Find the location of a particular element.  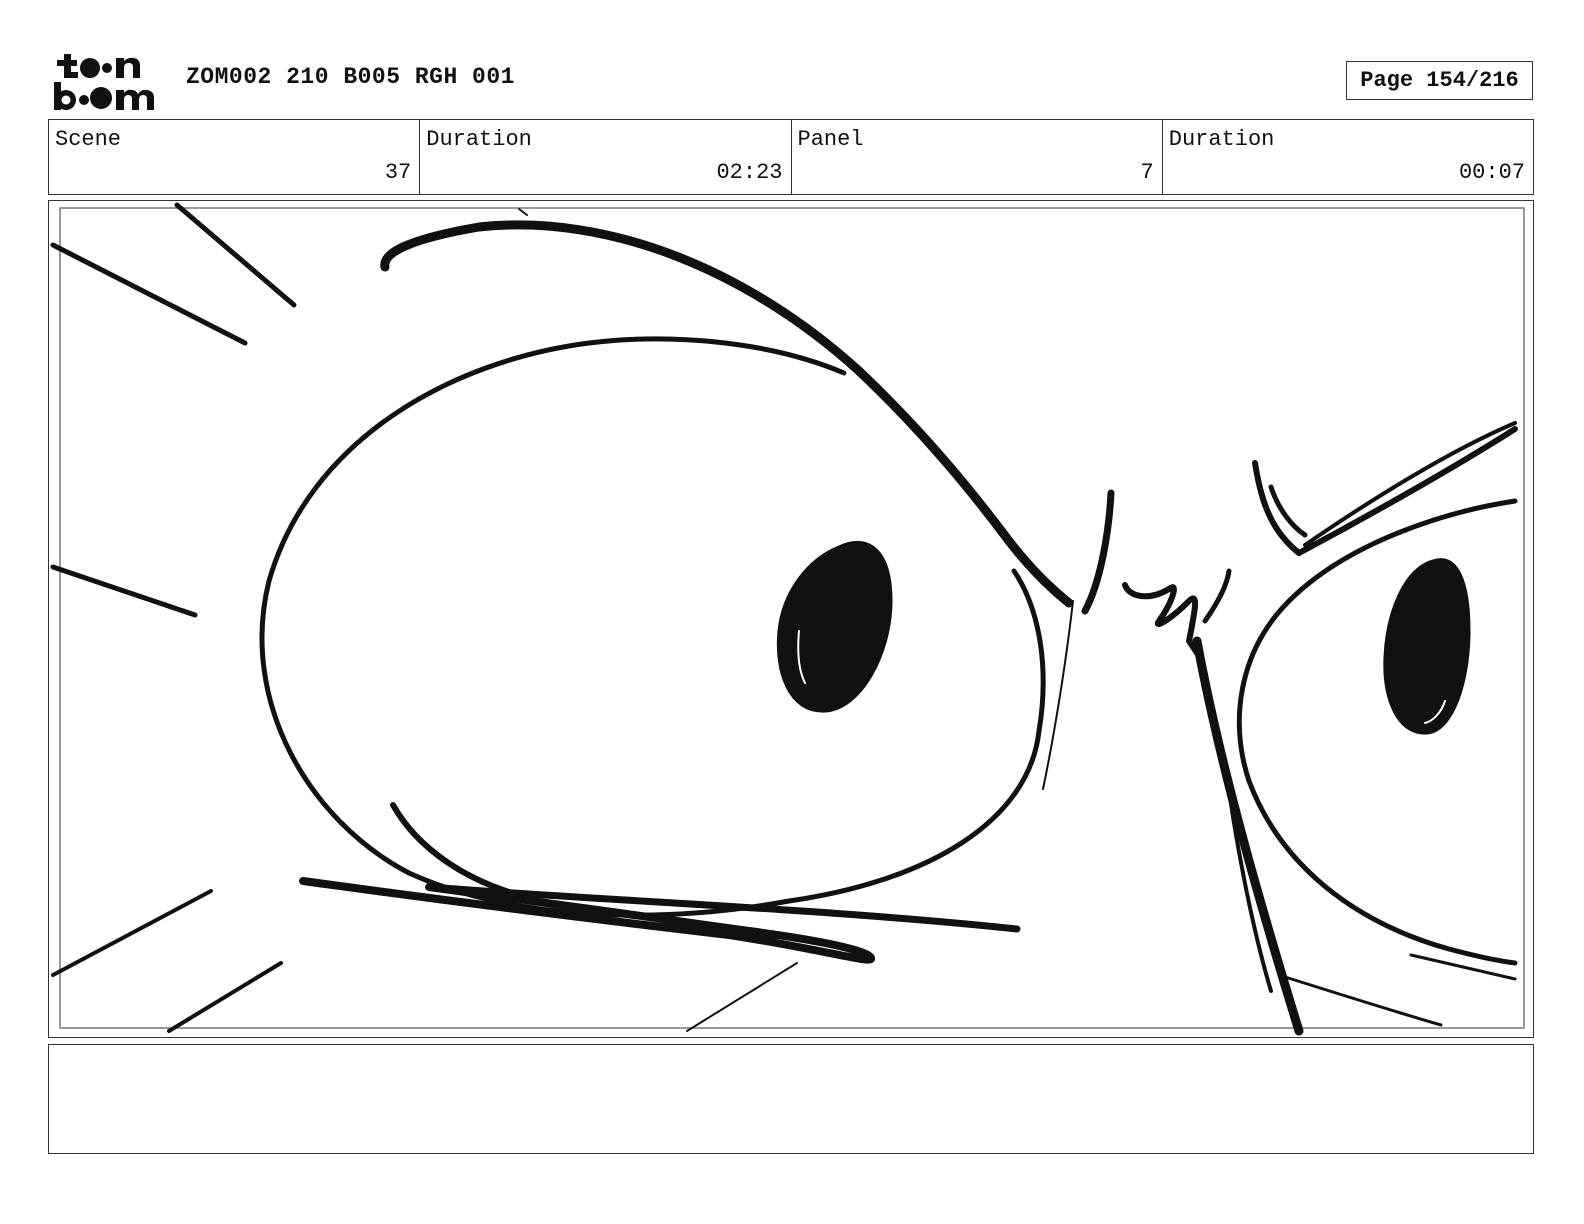

panel-duration-cell: Duration 00:07 is located at coordinates (1348, 157).